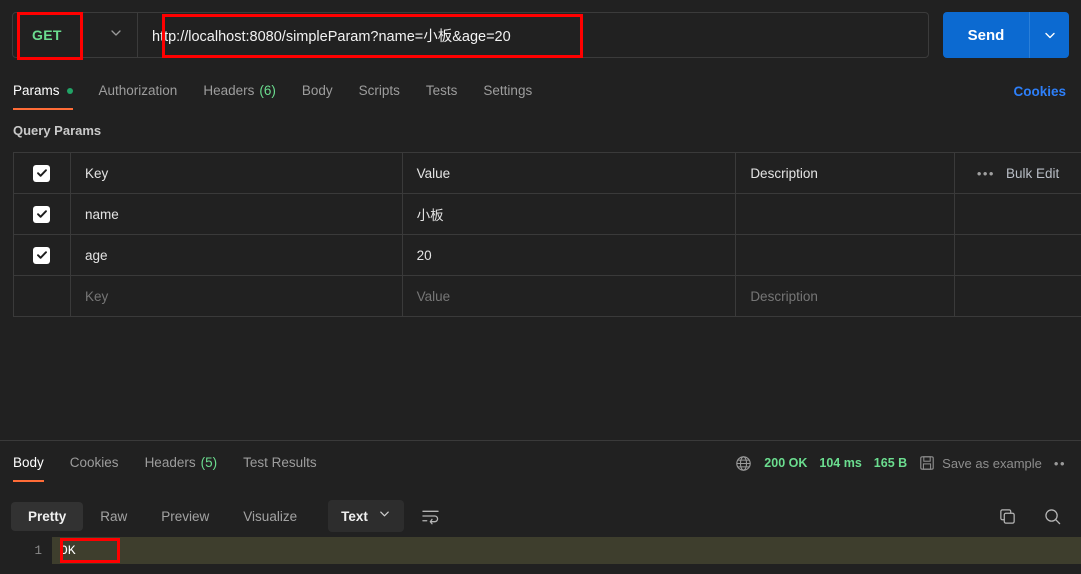 The height and width of the screenshot is (574, 1081). I want to click on view-pretty-button: Pretty, so click(47, 516).